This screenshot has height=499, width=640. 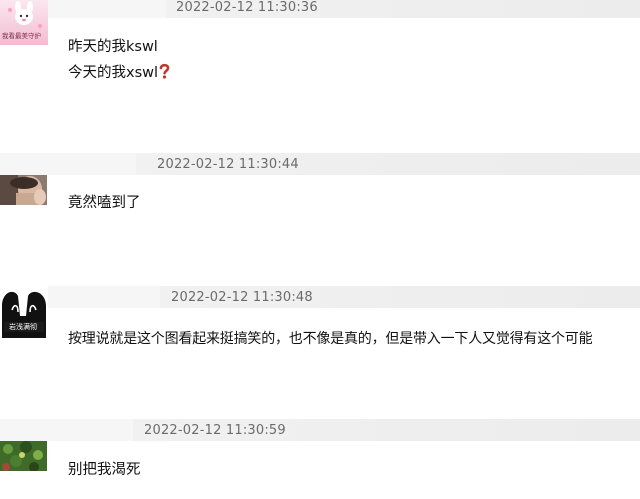 What do you see at coordinates (104, 203) in the screenshot?
I see `comment-text-line: 竟然嗑到了` at bounding box center [104, 203].